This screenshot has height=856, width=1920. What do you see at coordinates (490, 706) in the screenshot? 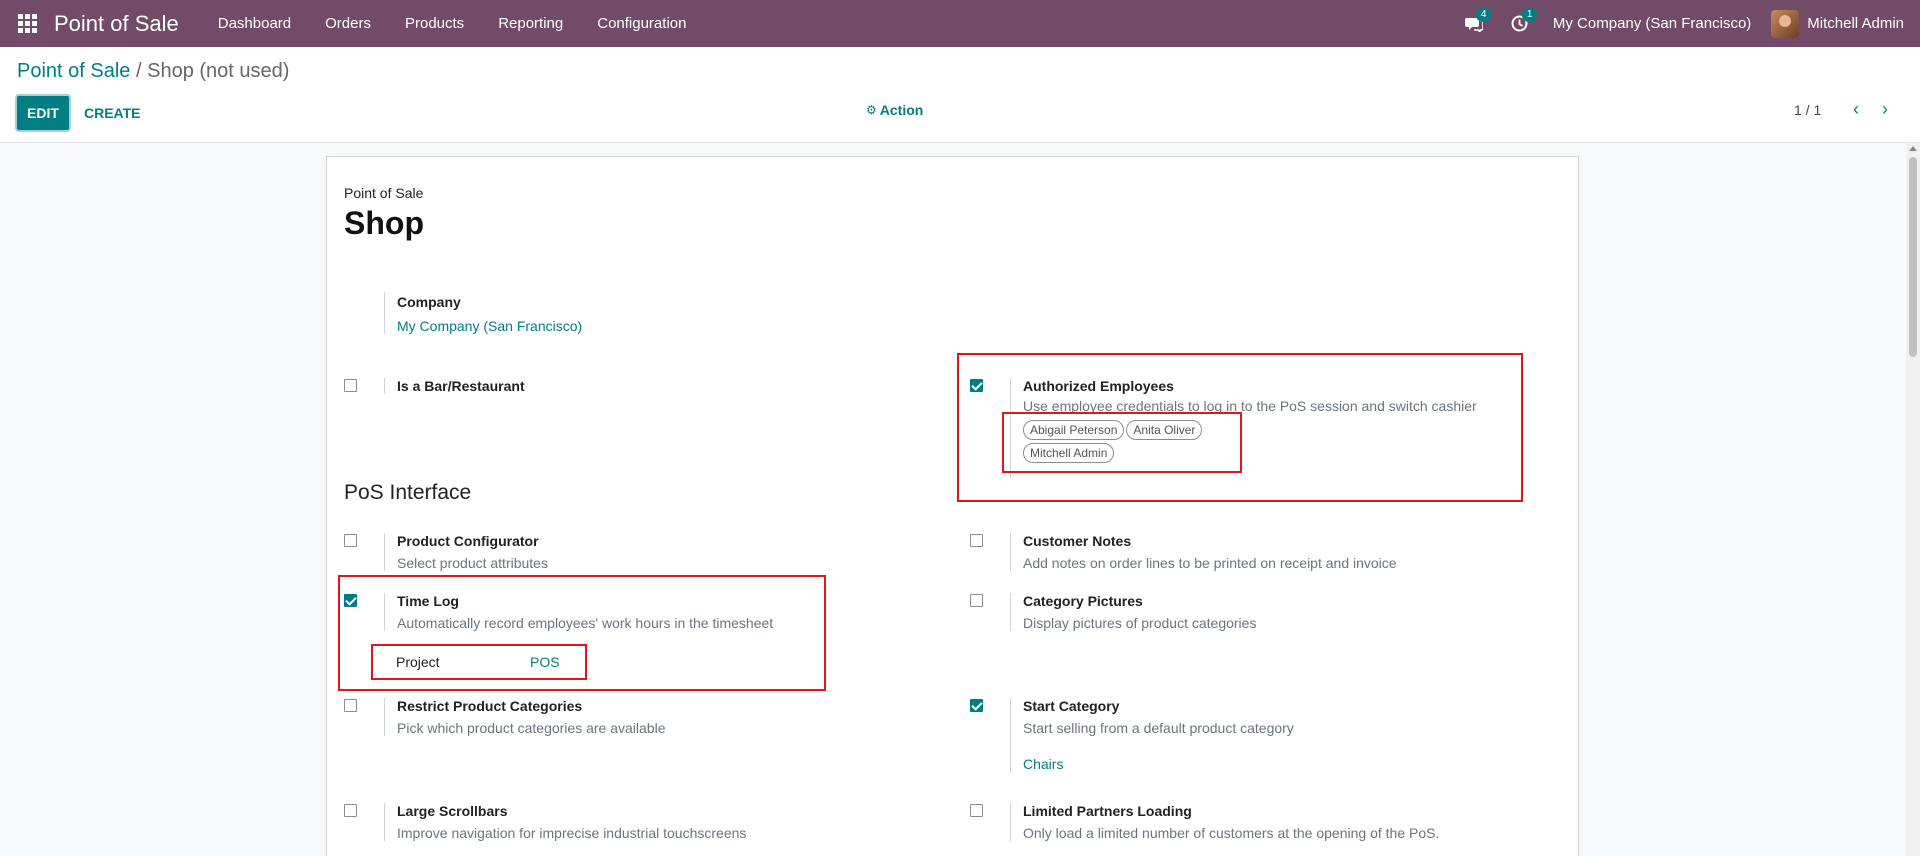
I see `restrict-categories-title: Restrict Product Categories` at bounding box center [490, 706].